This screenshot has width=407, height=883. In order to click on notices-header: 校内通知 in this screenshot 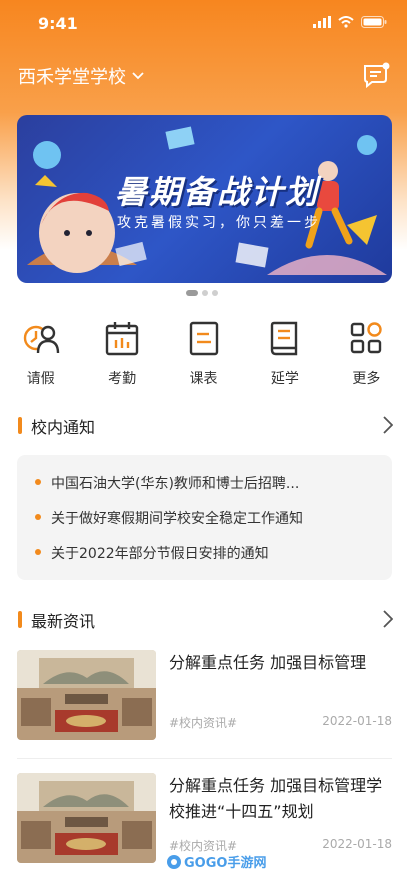, I will do `click(203, 426)`.